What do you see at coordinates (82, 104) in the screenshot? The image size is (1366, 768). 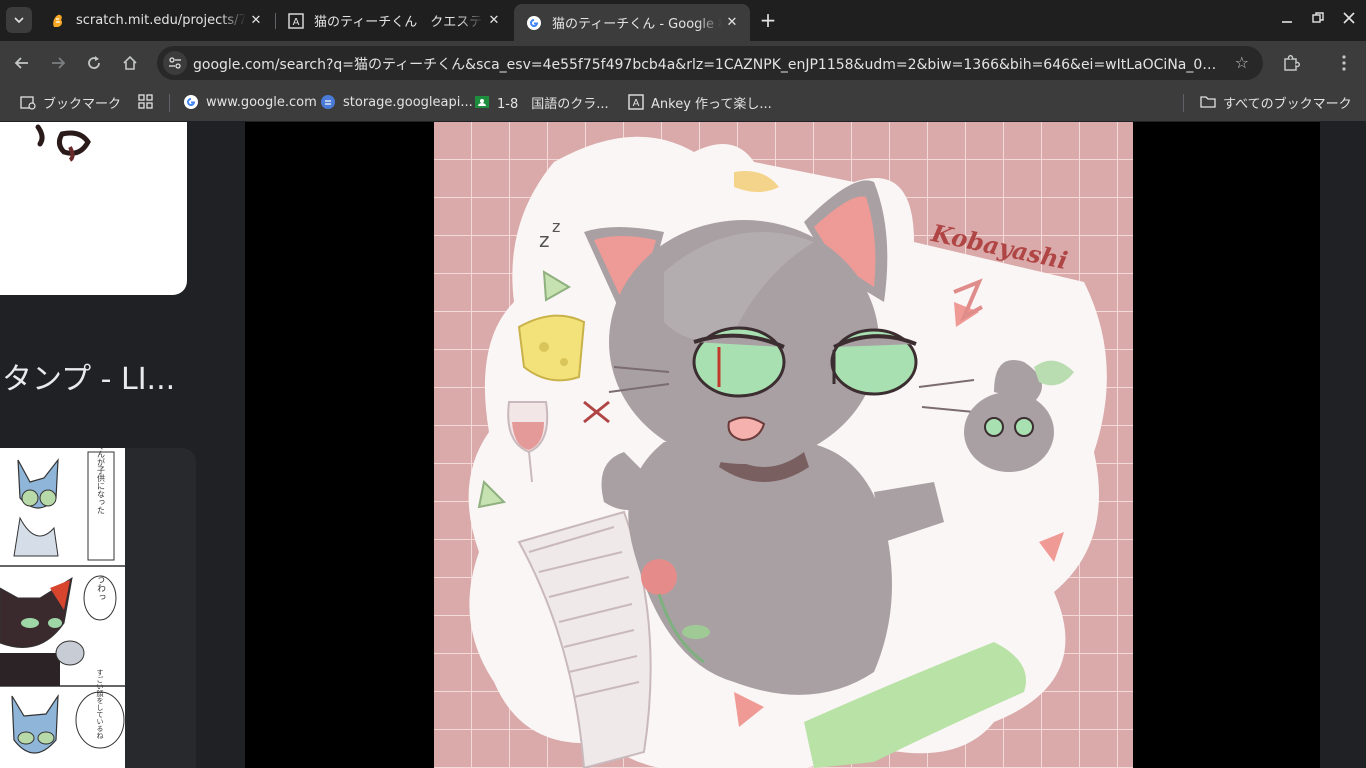 I see `bookmark-label: ブックマーク` at bounding box center [82, 104].